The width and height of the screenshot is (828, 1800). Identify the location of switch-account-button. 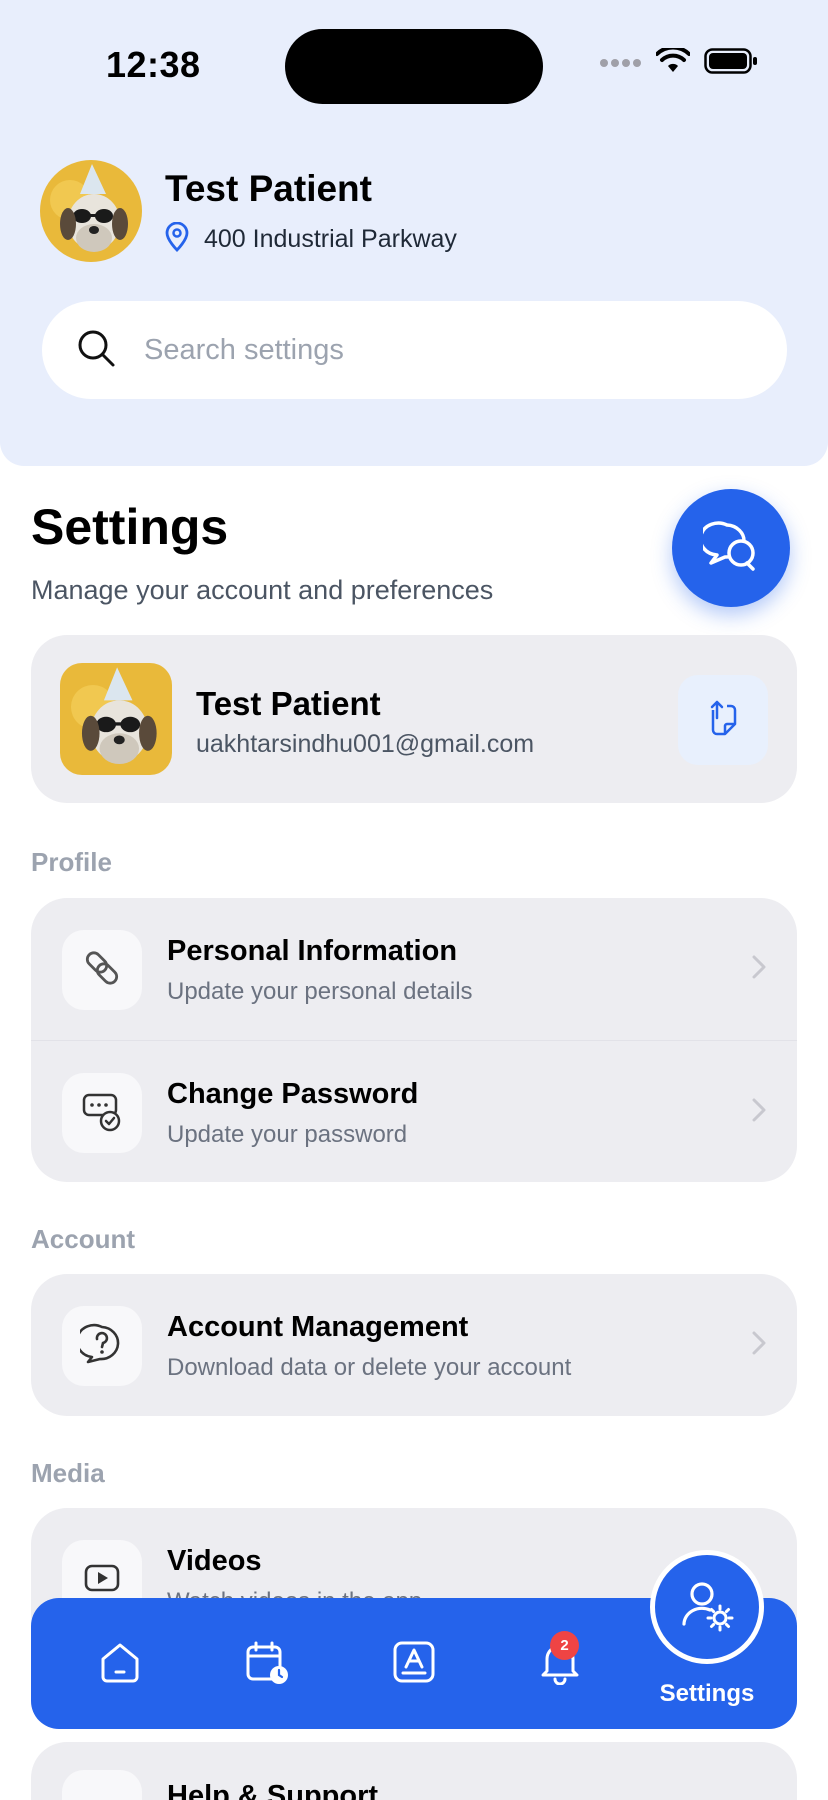
(723, 720).